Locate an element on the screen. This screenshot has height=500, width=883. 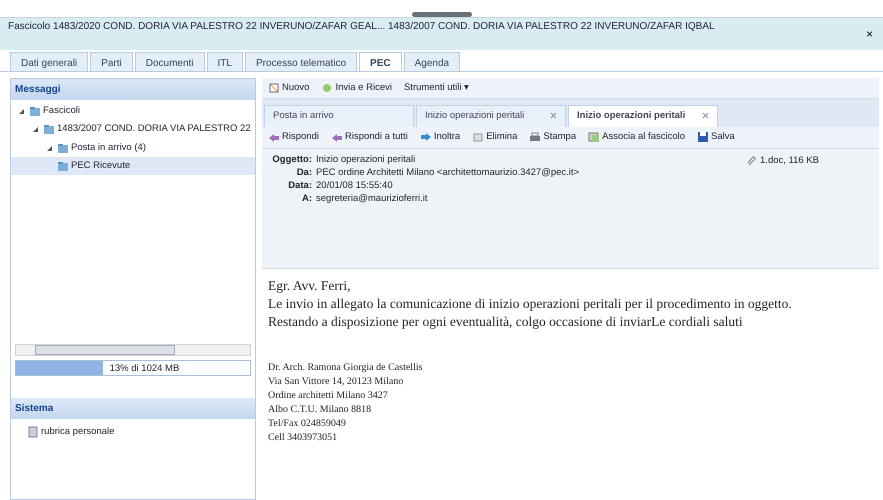
tree-item: PEC Ricevute is located at coordinates (133, 165).